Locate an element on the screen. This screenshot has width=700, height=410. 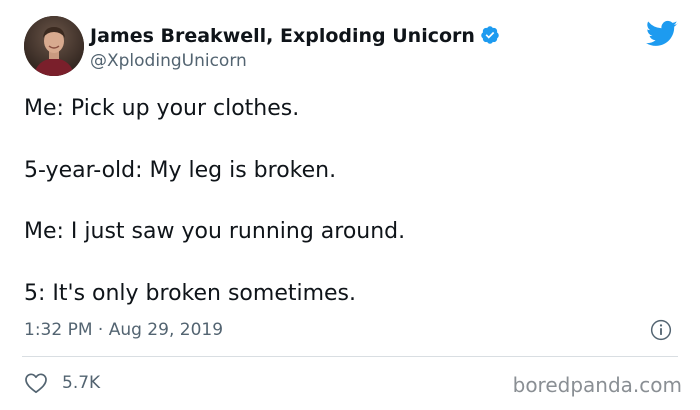
tweet-line: Me: Pick up your clothes. is located at coordinates (162, 108).